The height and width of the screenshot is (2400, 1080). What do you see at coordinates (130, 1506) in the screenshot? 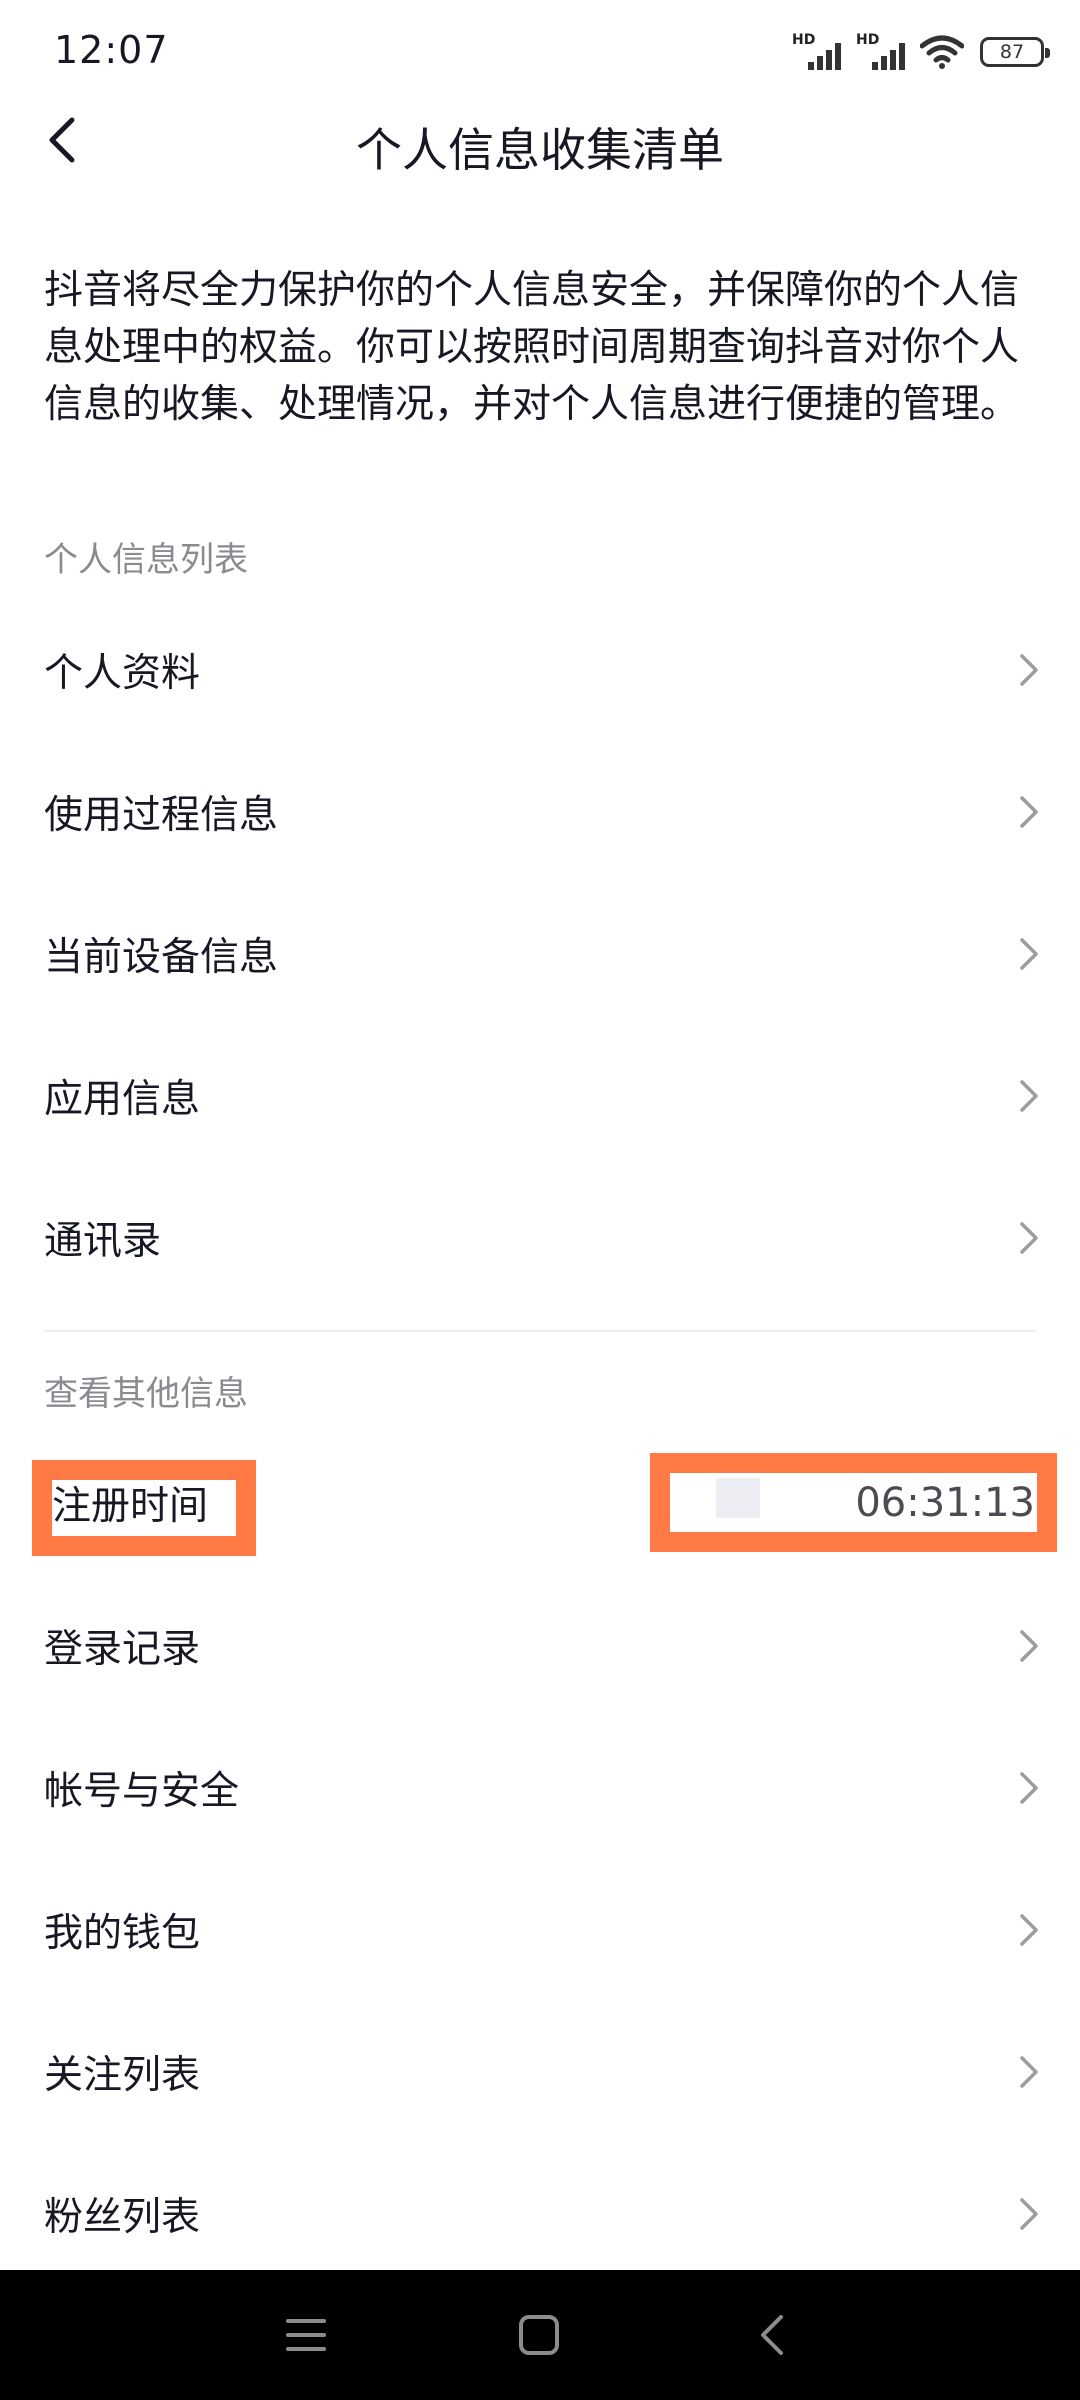
I see `register-time-label: 注册时间` at bounding box center [130, 1506].